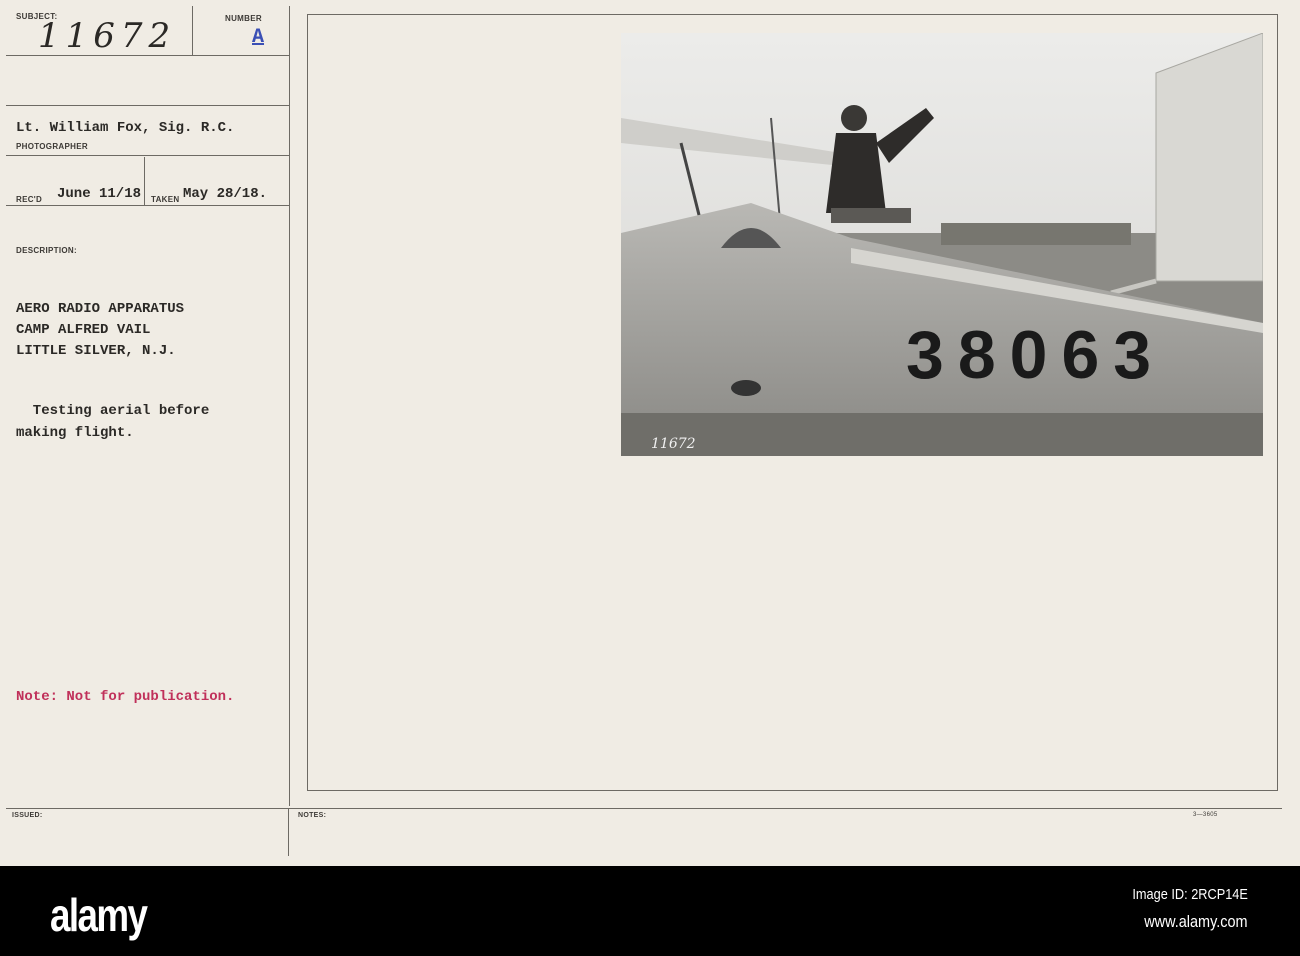 The height and width of the screenshot is (956, 1300). I want to click on photographer-value: Lt. William Fox, Sig. R.C., so click(125, 128).